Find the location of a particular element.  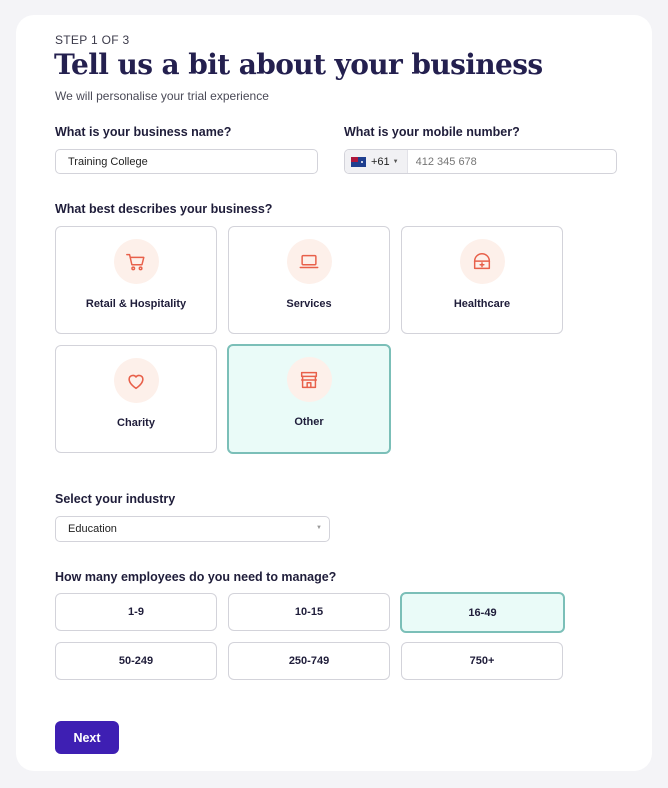

business-type-charity: Charity is located at coordinates (136, 399).